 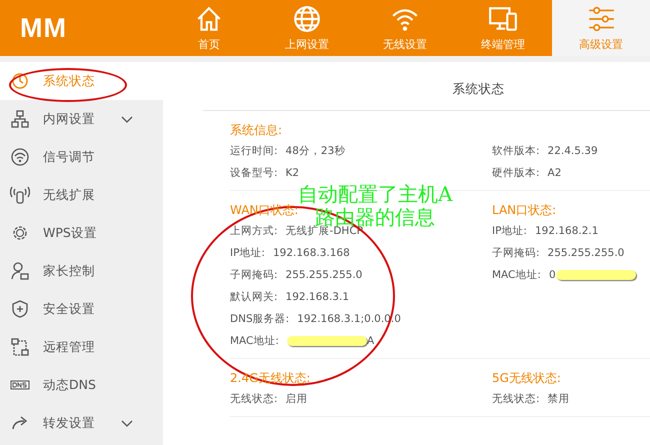 I want to click on field-value: 192.168.2.1, so click(x=566, y=231).